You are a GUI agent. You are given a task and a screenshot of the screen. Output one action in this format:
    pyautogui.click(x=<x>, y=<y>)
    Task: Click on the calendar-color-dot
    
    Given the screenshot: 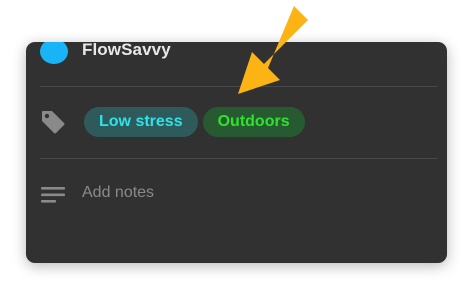 What is the action you would take?
    pyautogui.click(x=54, y=53)
    